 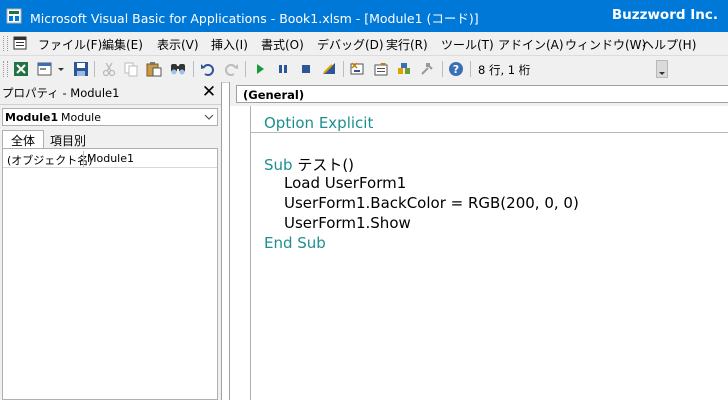 I want to click on design-mode-icon, so click(x=329, y=69).